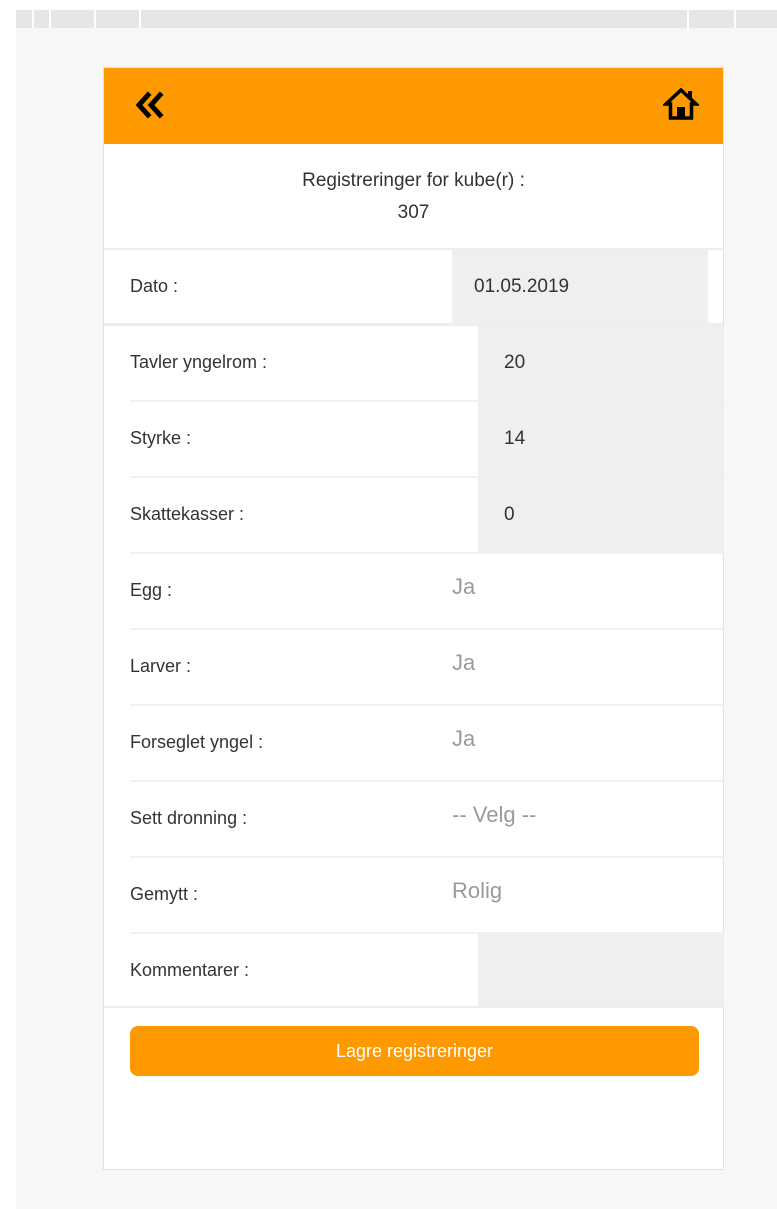 Image resolution: width=777 pixels, height=1209 pixels. Describe the element at coordinates (413, 212) in the screenshot. I see `kube-number: 307` at that location.